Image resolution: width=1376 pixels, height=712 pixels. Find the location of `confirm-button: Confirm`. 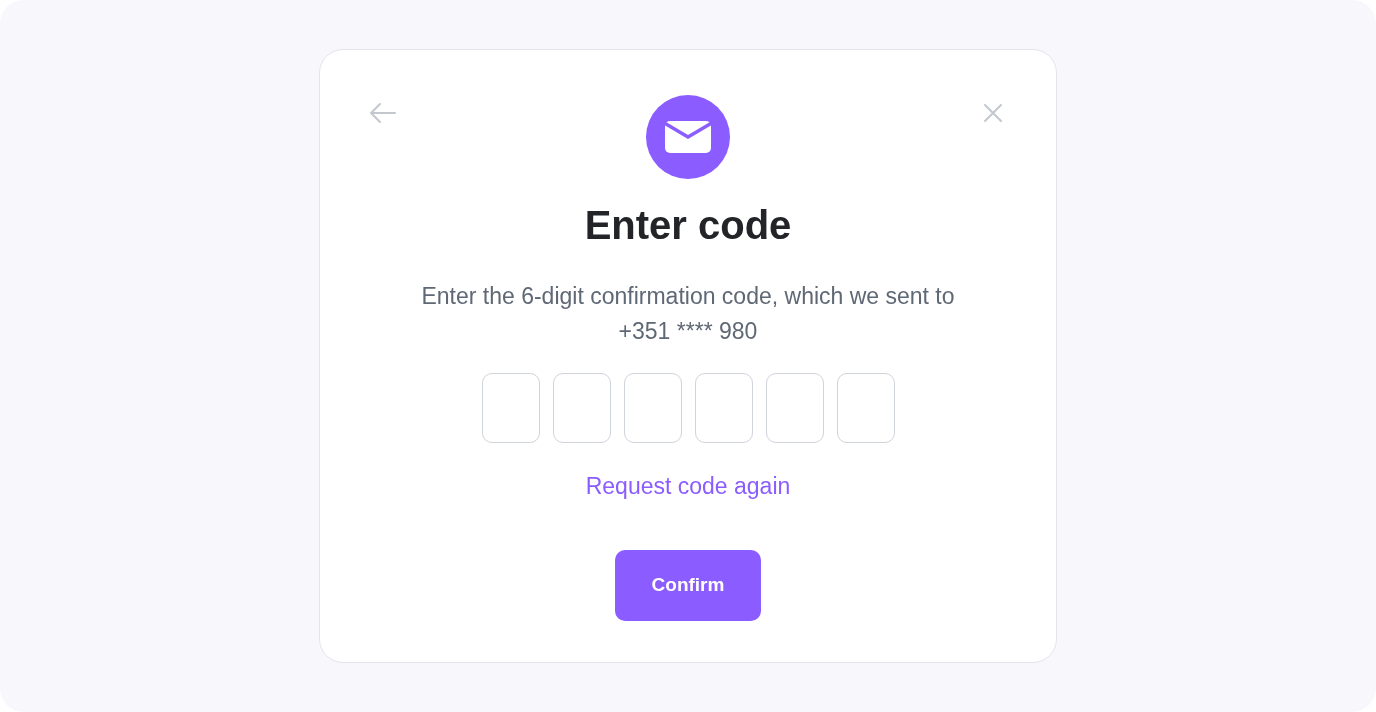

confirm-button: Confirm is located at coordinates (688, 585).